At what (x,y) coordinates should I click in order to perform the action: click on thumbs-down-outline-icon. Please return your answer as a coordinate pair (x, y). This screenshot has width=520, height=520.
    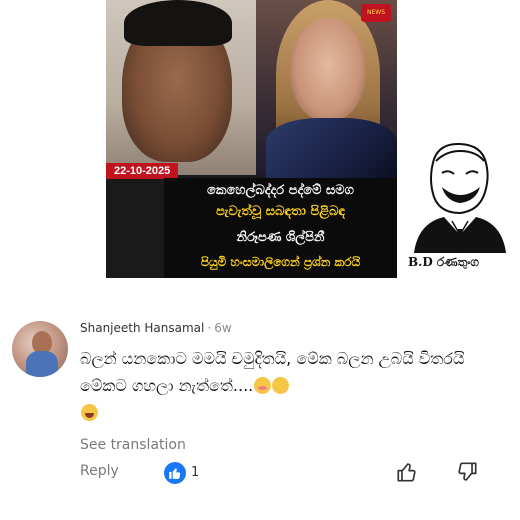
    Looking at the image, I should click on (467, 472).